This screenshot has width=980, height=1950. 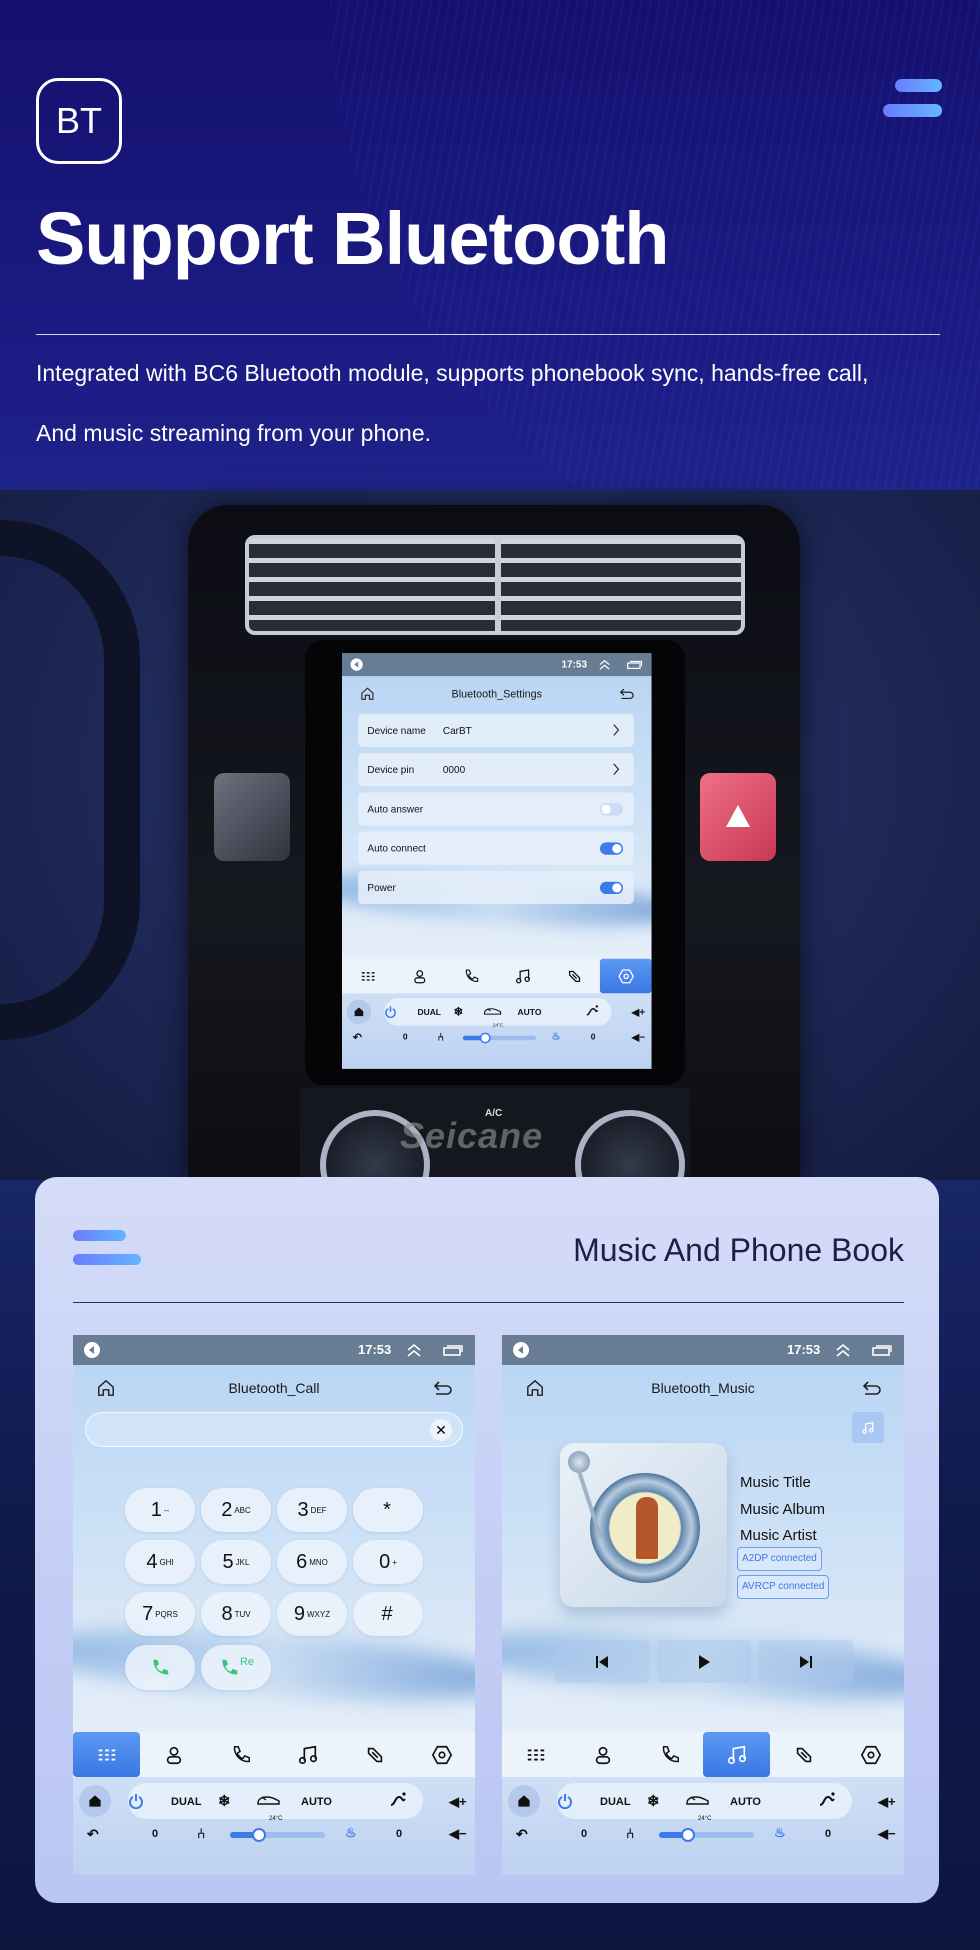 What do you see at coordinates (496, 770) in the screenshot?
I see `device-pin-row: Device pin 0000` at bounding box center [496, 770].